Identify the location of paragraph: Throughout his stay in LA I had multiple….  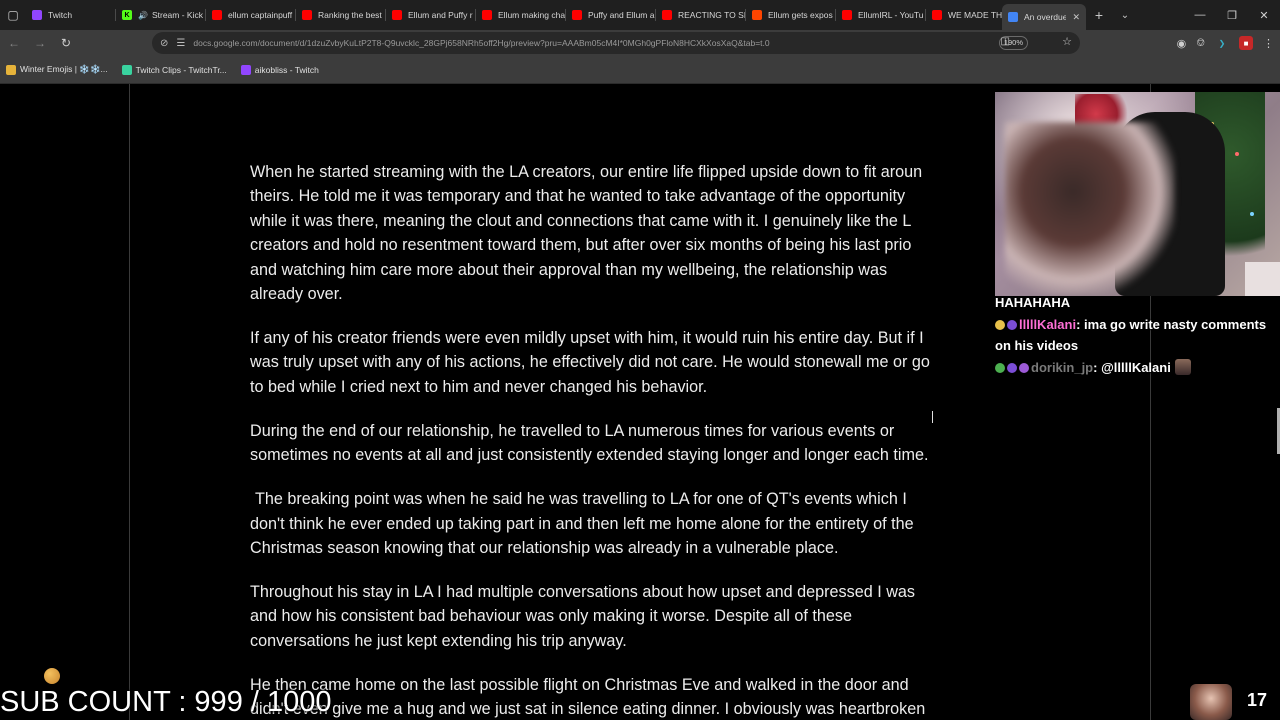
(640, 616).